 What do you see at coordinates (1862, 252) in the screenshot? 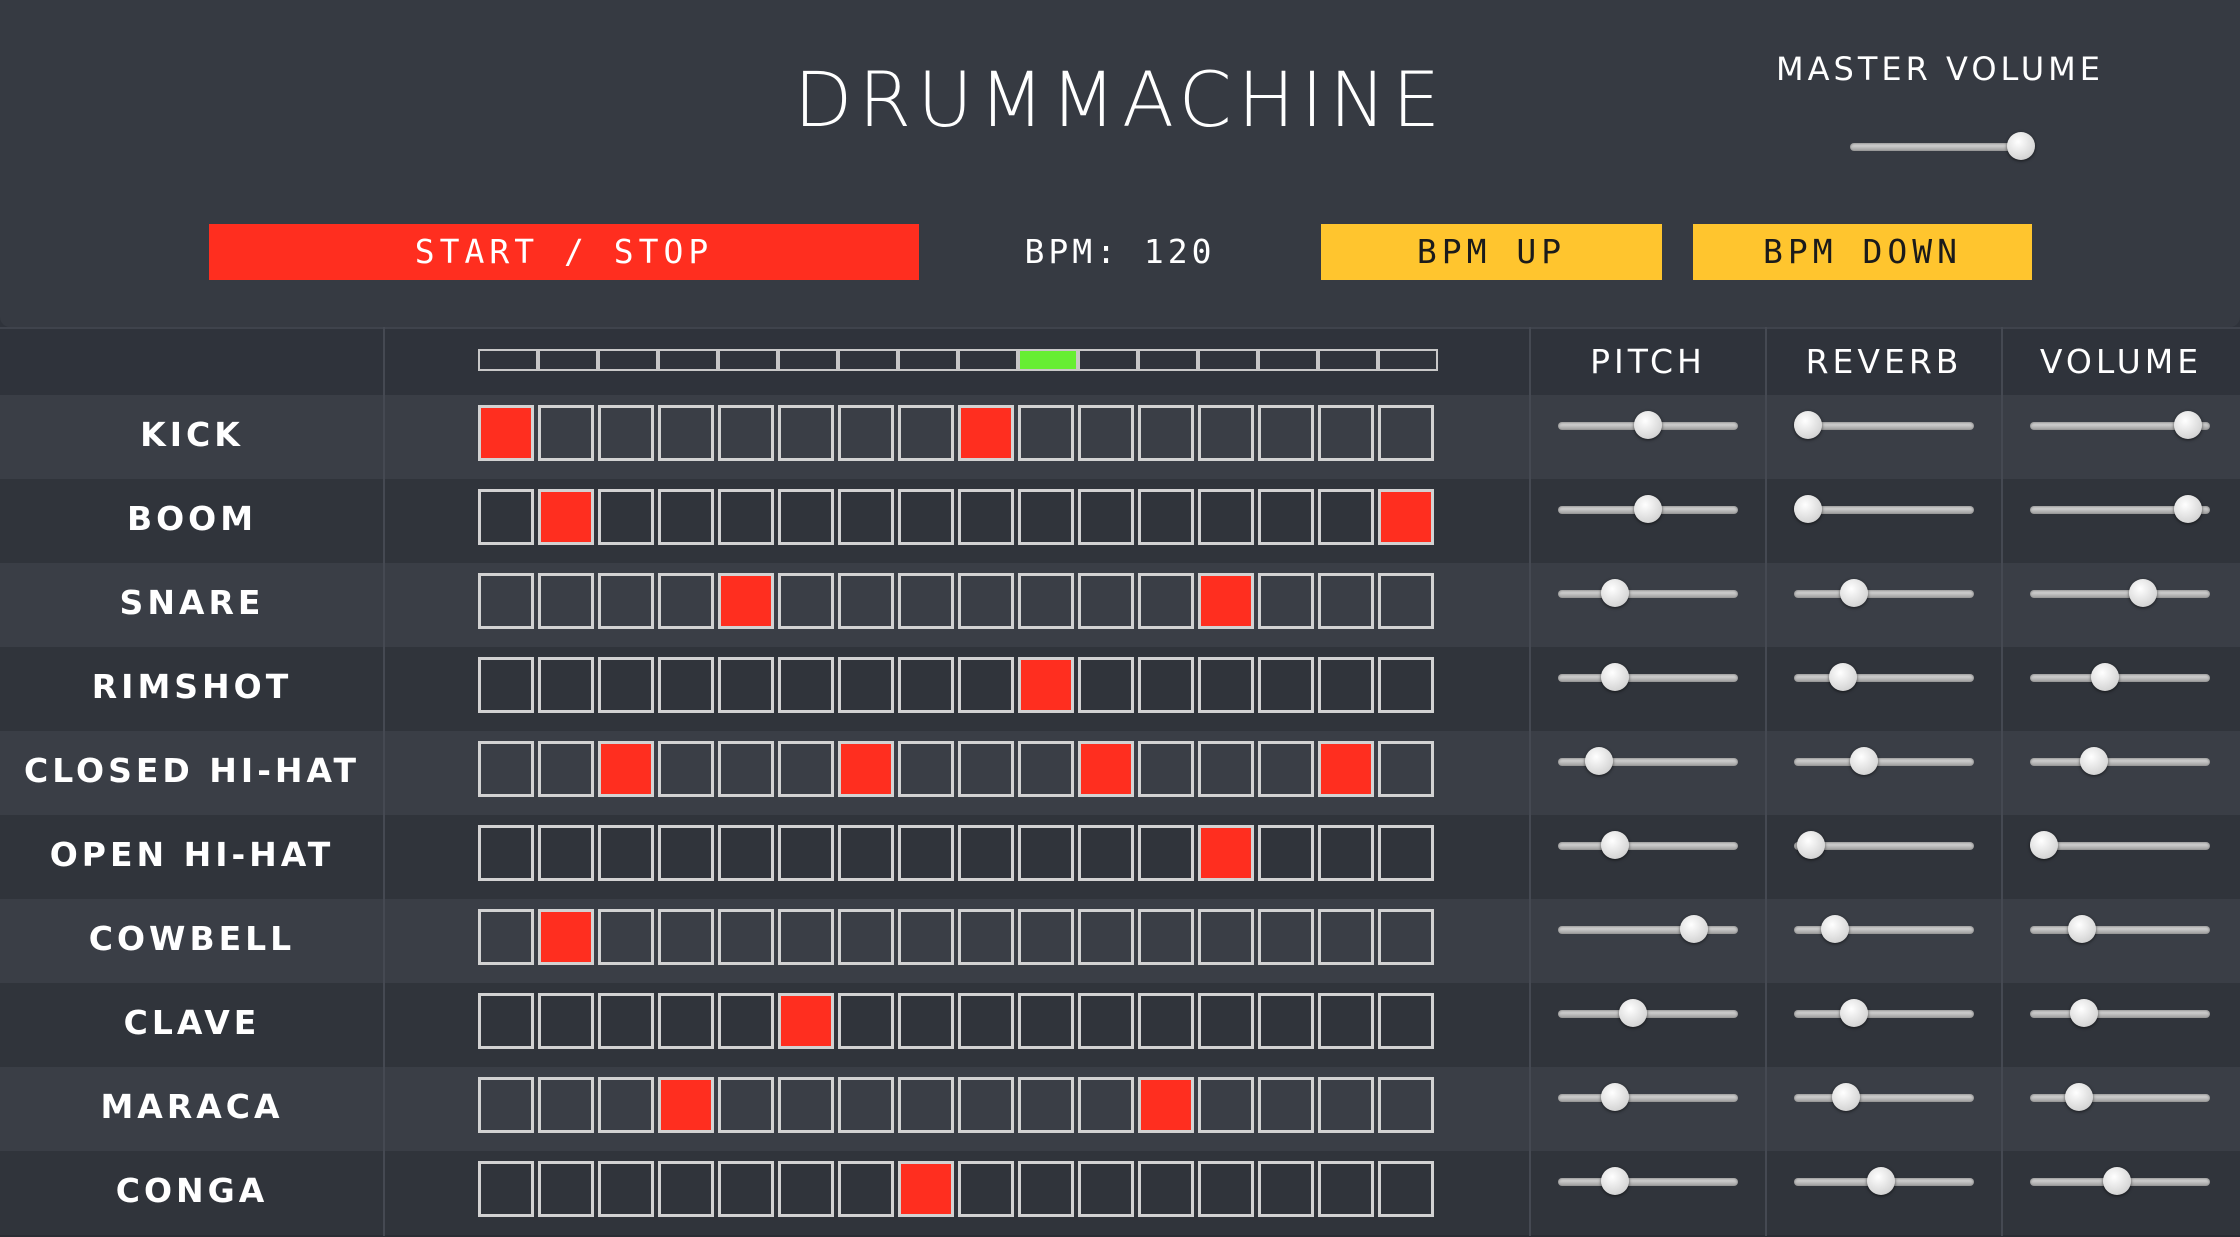
I see `bpm-down-button: BPM DOWN` at bounding box center [1862, 252].